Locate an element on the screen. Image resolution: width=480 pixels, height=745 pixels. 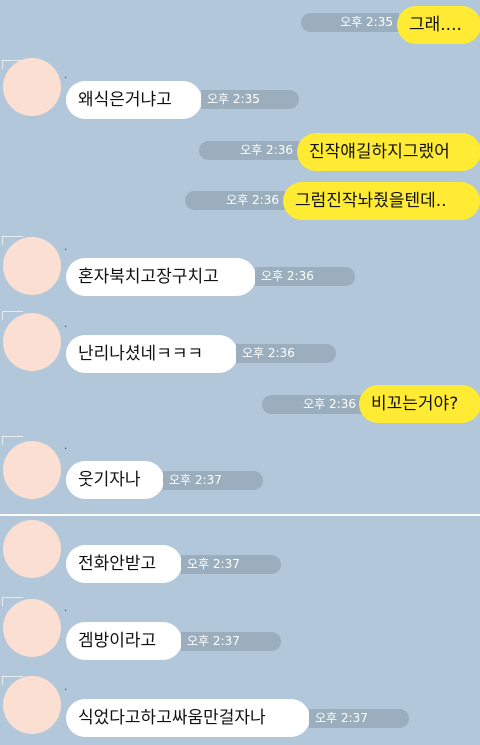
message-bubble-incoming: 혼자북치고장구치고 is located at coordinates (161, 277).